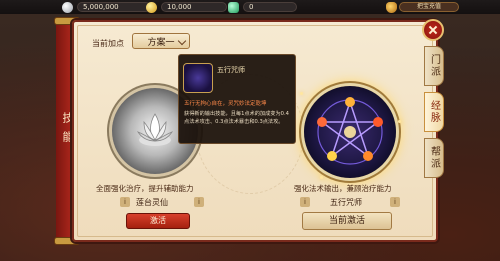  I want to click on five-elements-school-desc: 强化法术输出，兼顾治疗能力, so click(343, 188).